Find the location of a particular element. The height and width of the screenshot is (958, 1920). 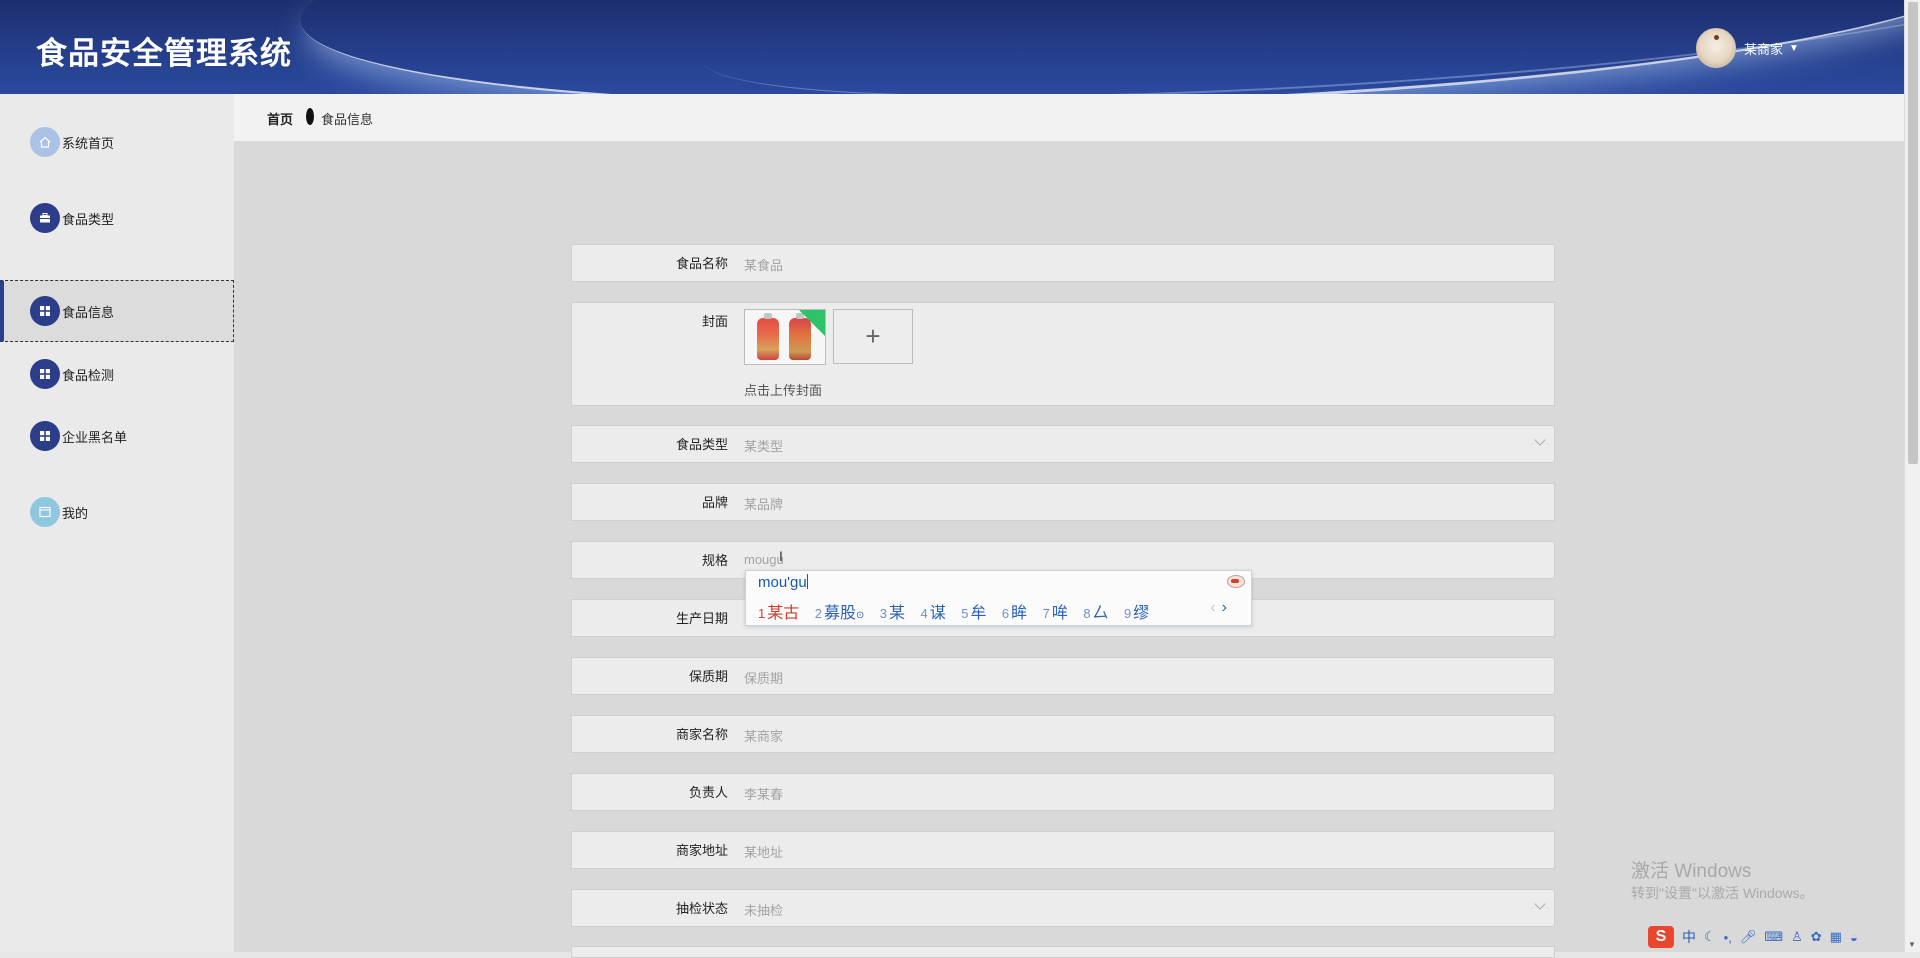

user-menu: 某商家 ▼ is located at coordinates (1747, 48).